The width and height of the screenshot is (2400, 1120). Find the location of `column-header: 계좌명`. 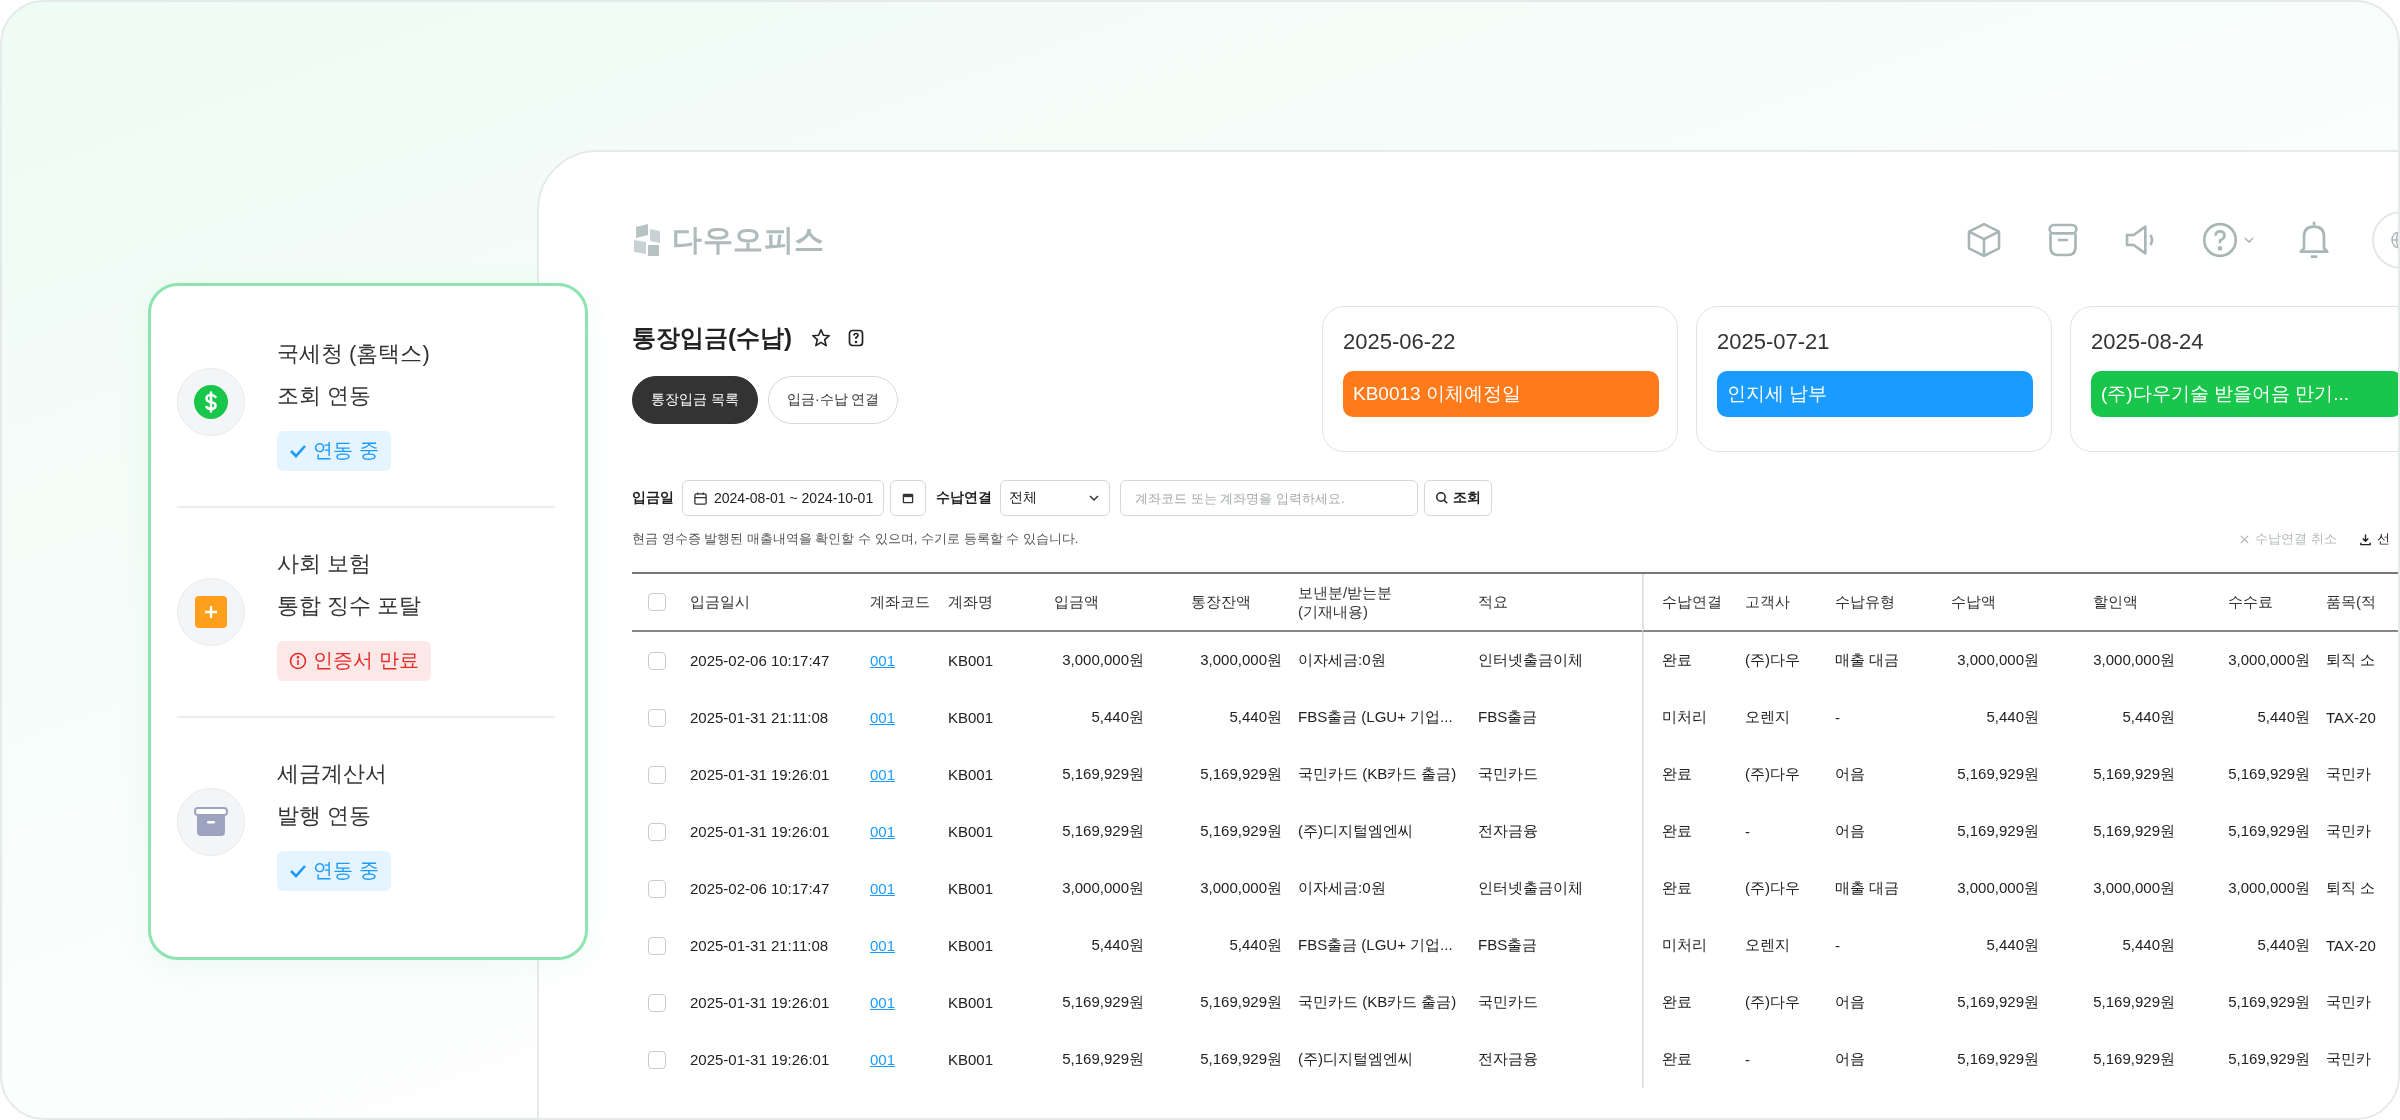

column-header: 계좌명 is located at coordinates (970, 602).